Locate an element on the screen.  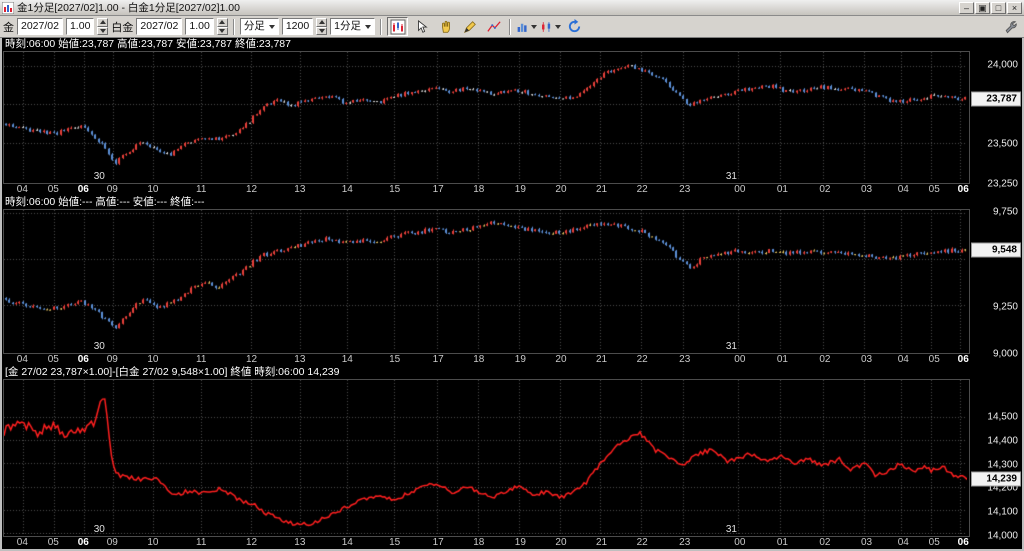
current-price-badge: 14,239 is located at coordinates (996, 479).